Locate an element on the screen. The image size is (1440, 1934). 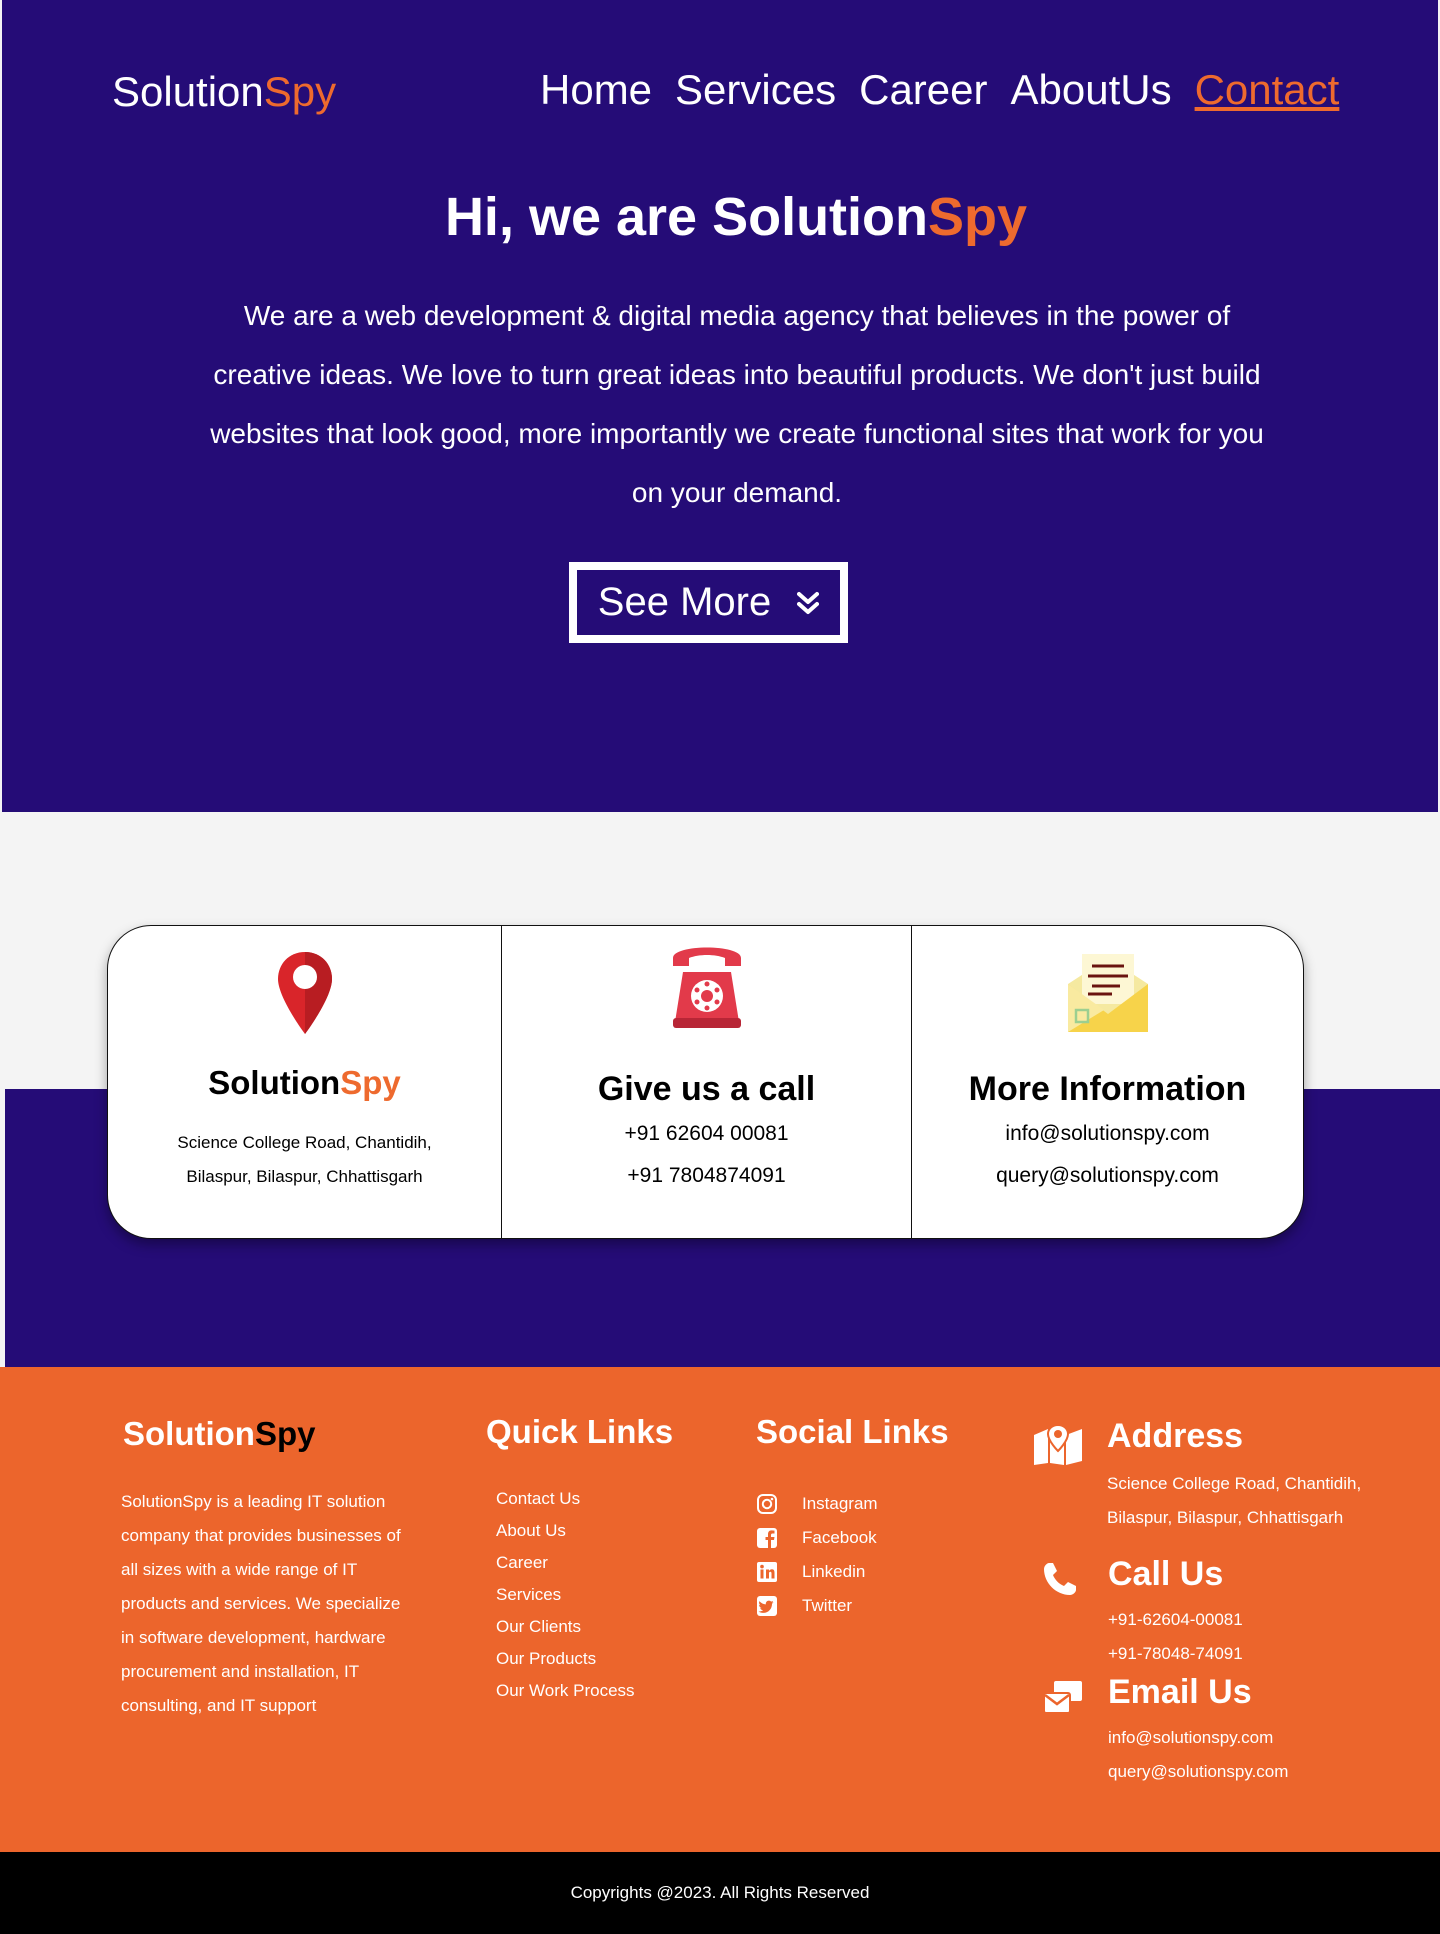
location-card-title: SolutionSpy is located at coordinates (304, 1083).